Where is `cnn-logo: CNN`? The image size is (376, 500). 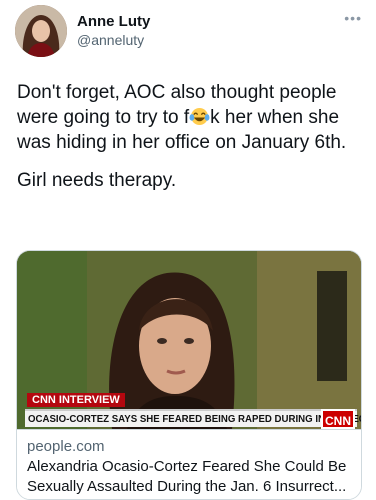
cnn-logo: CNN is located at coordinates (338, 419).